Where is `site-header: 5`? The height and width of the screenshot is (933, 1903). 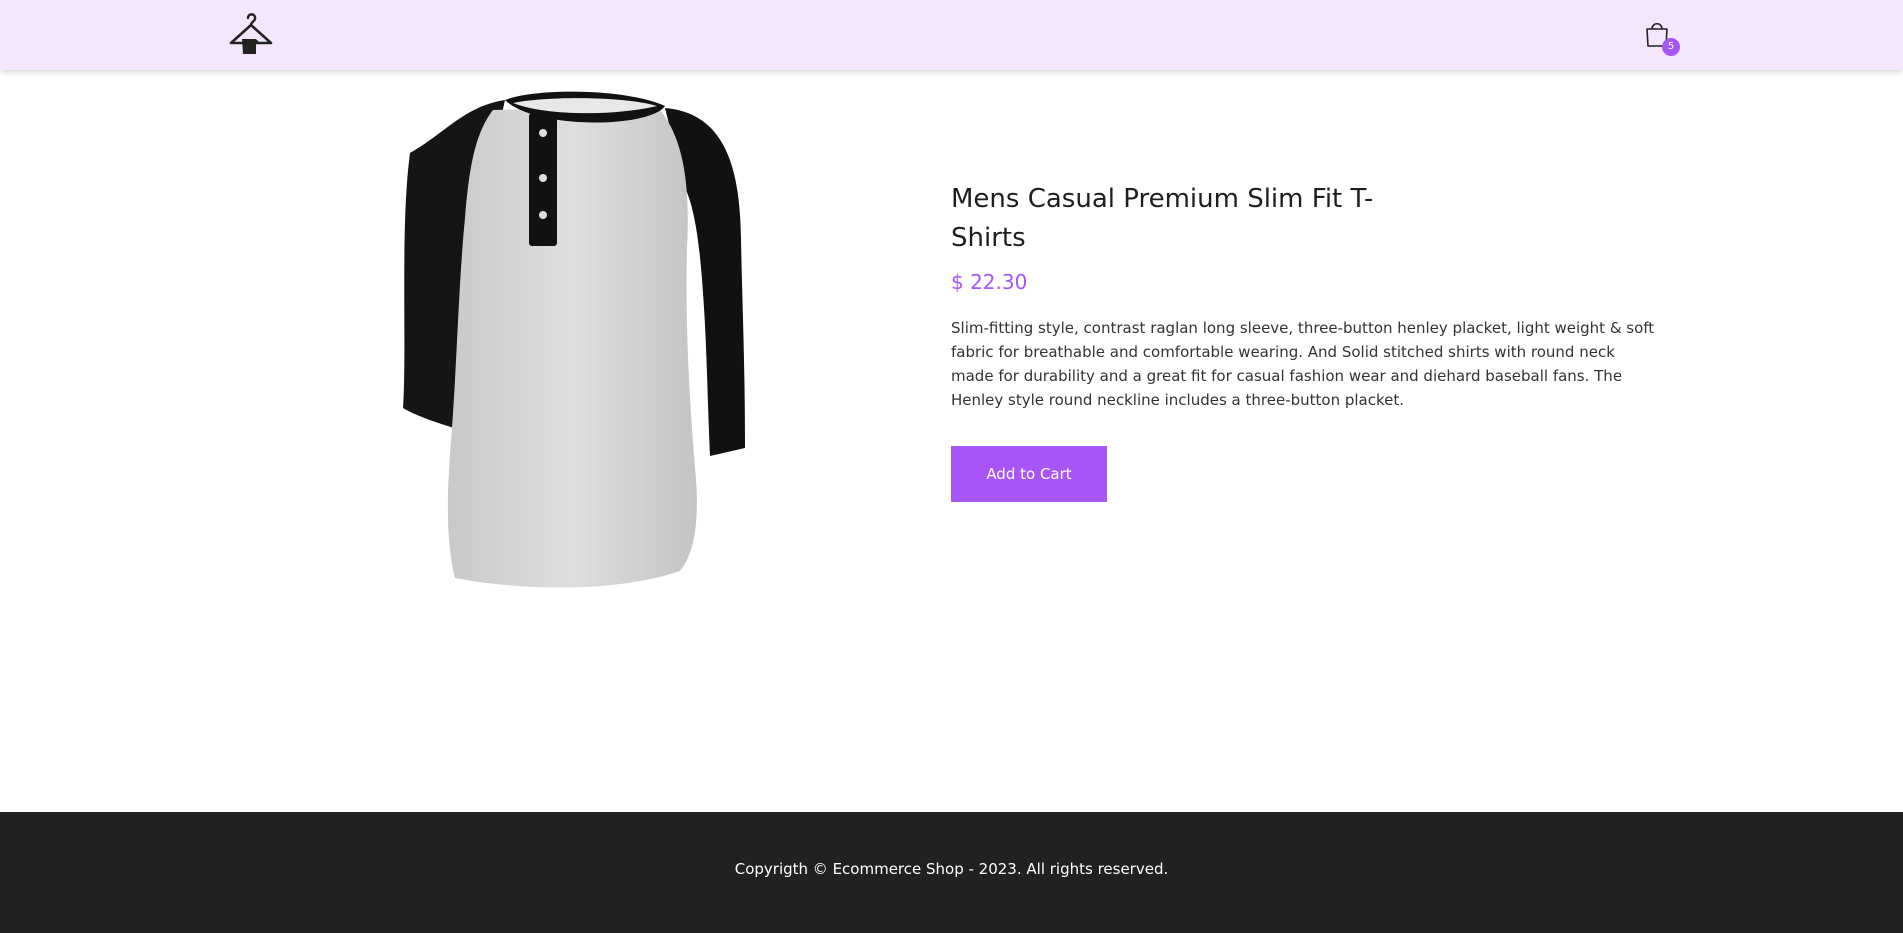
site-header: 5 is located at coordinates (951, 35).